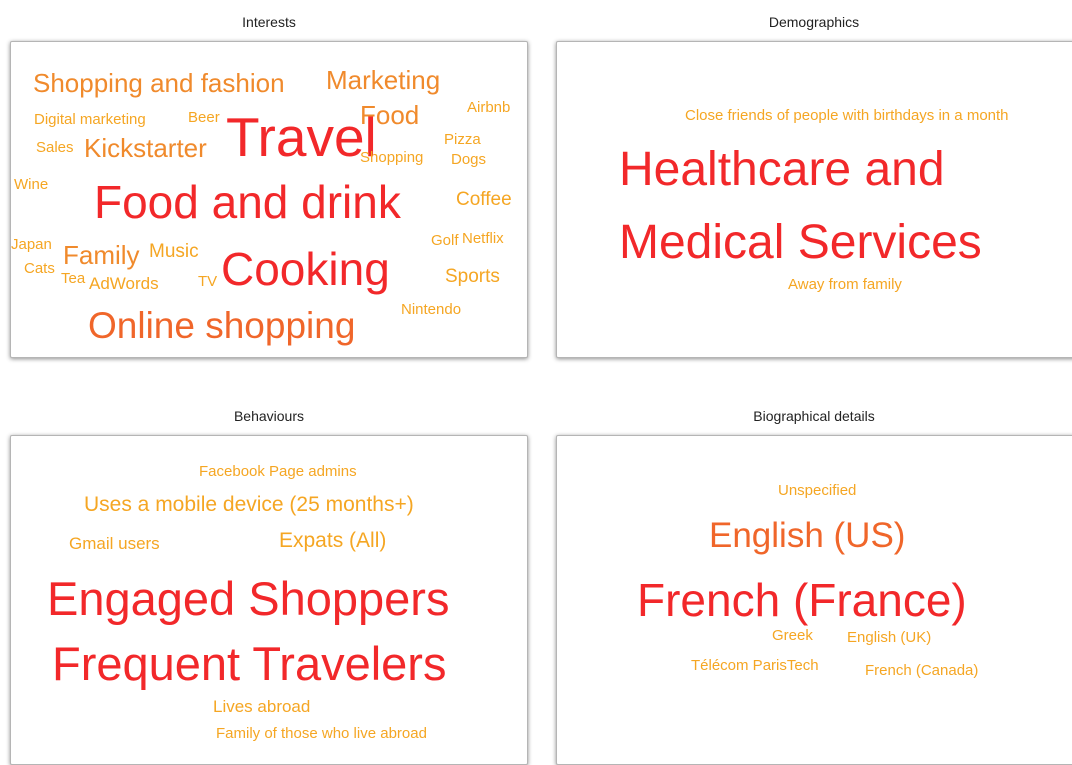 This screenshot has width=1072, height=765. What do you see at coordinates (469, 159) in the screenshot?
I see `word-dogs: Dogs` at bounding box center [469, 159].